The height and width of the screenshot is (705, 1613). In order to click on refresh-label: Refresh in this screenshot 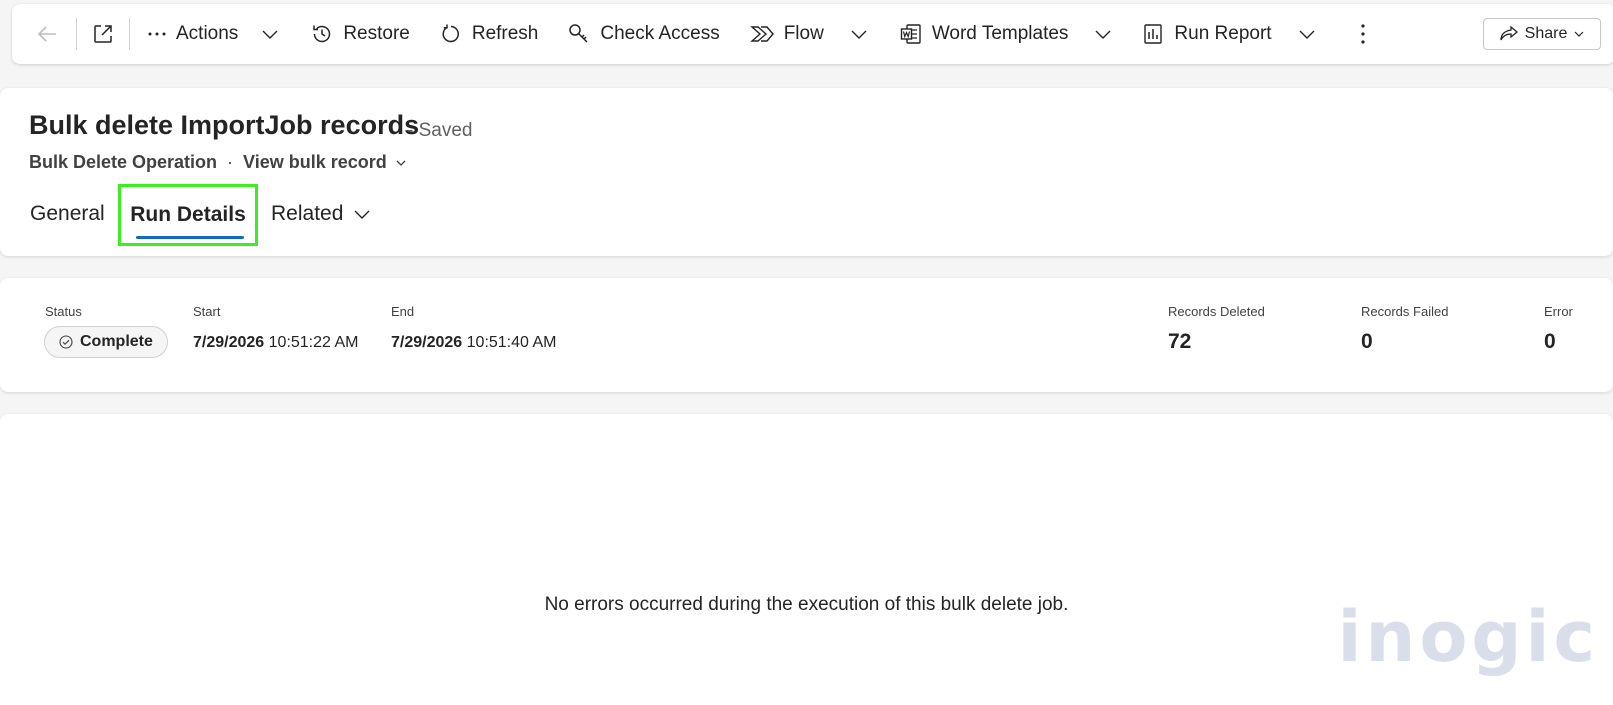, I will do `click(505, 33)`.